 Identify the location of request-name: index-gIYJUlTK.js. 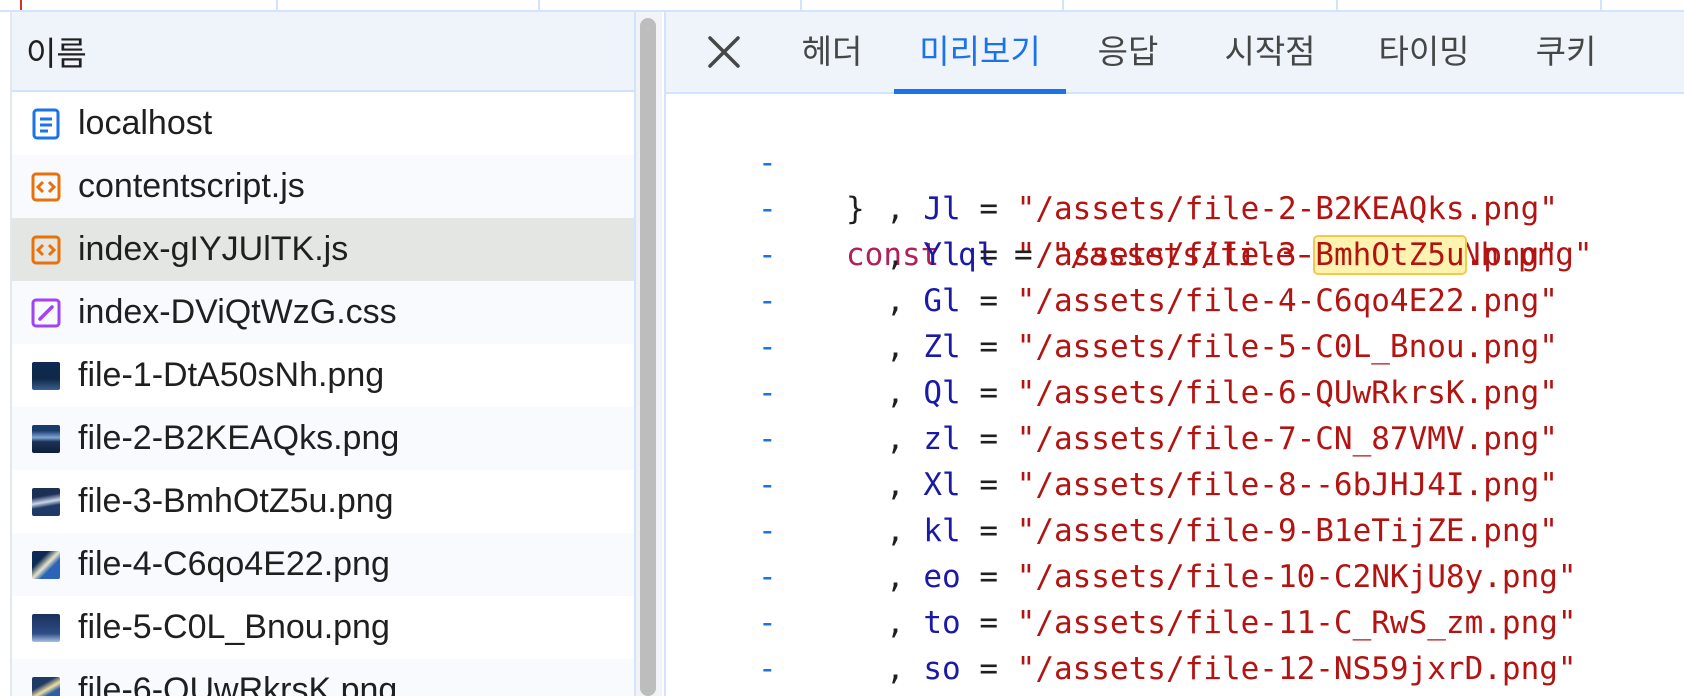
(213, 249).